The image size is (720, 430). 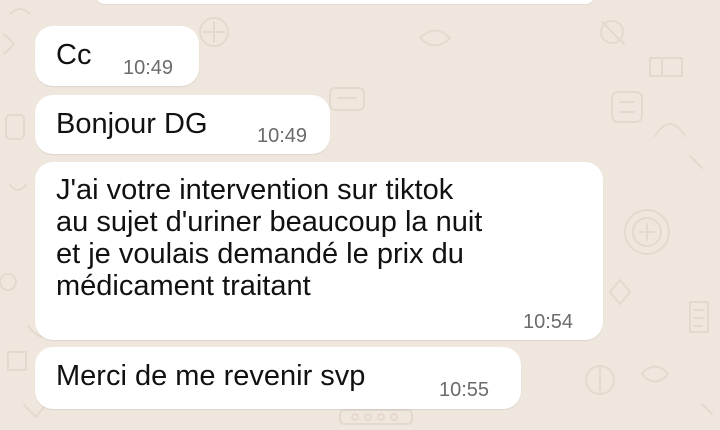 I want to click on incoming-message-bubble: Cc 10:49, so click(x=117, y=56).